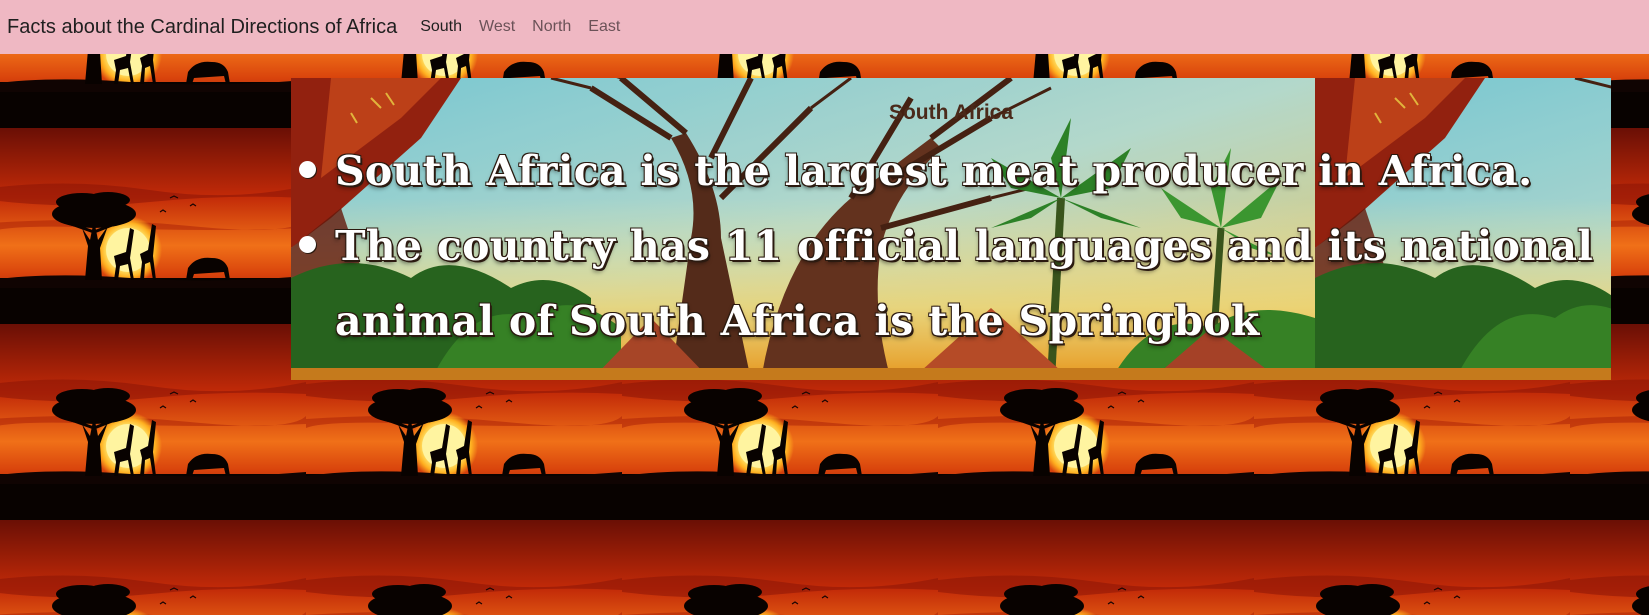 Image resolution: width=1649 pixels, height=615 pixels. What do you see at coordinates (497, 27) in the screenshot?
I see `nav-link-west: West` at bounding box center [497, 27].